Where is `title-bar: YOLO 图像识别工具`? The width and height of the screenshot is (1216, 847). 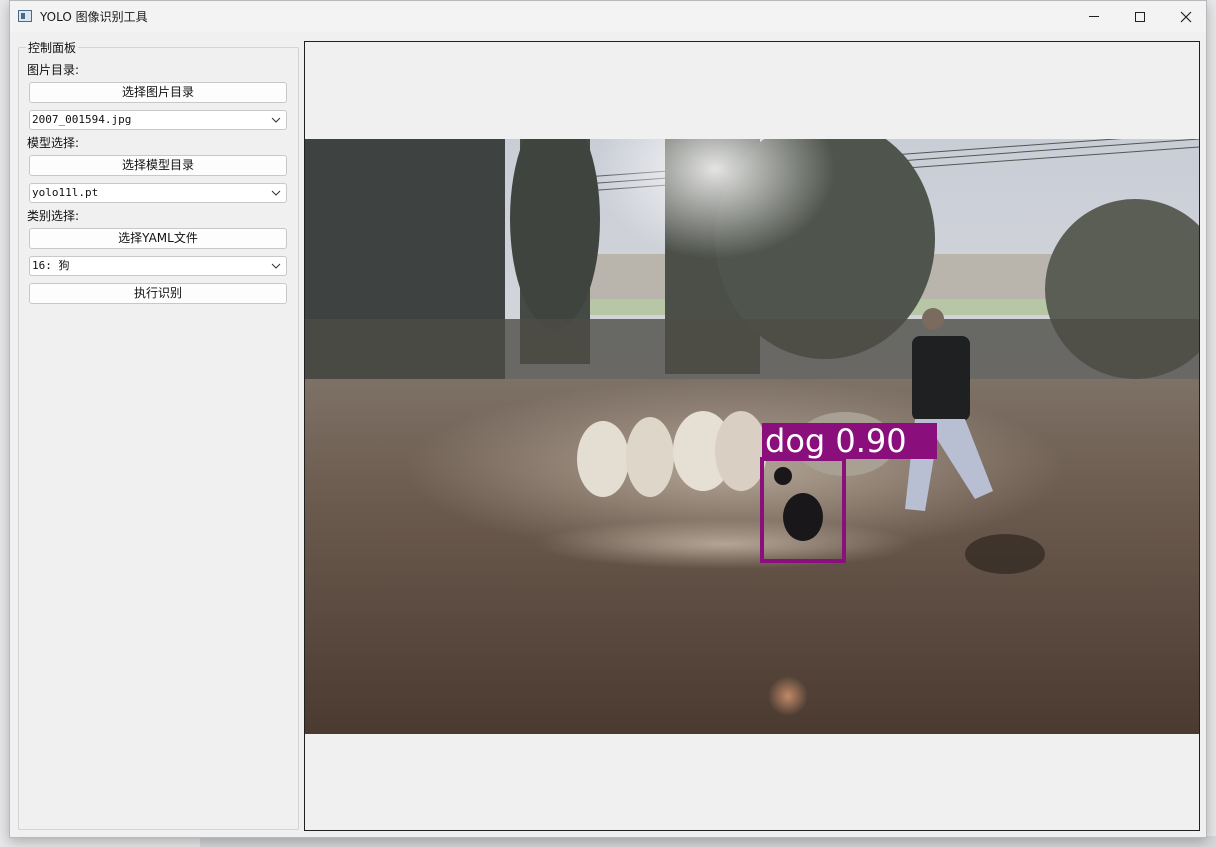
title-bar: YOLO 图像识别工具 is located at coordinates (608, 16).